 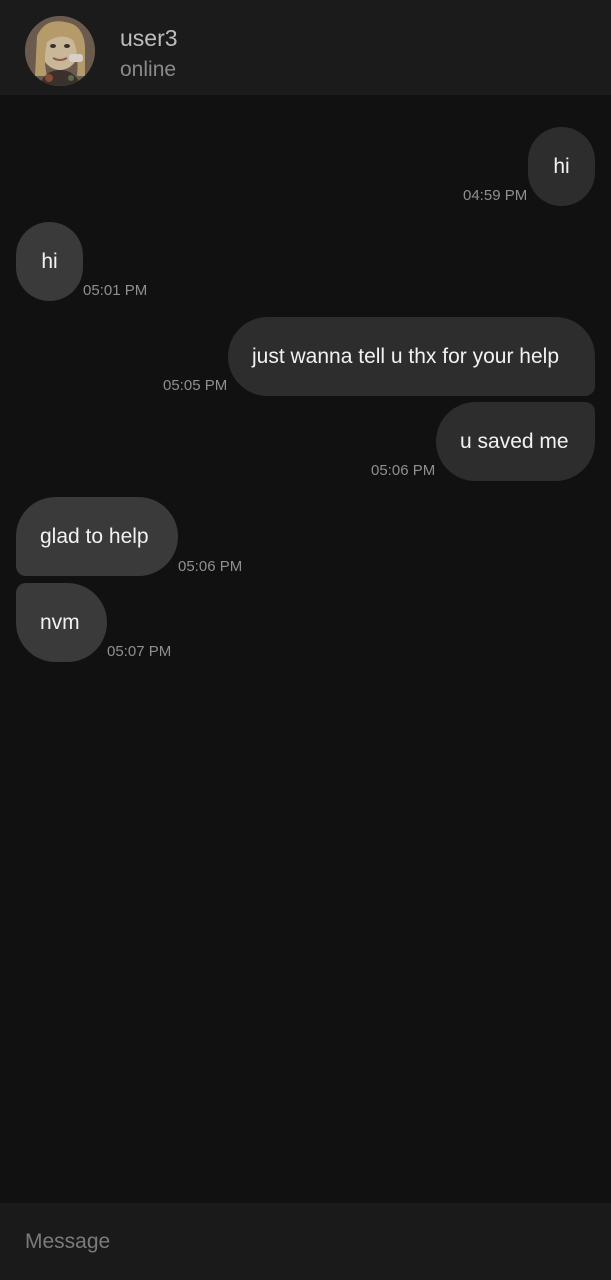 I want to click on message-text: glad to help, so click(x=94, y=536).